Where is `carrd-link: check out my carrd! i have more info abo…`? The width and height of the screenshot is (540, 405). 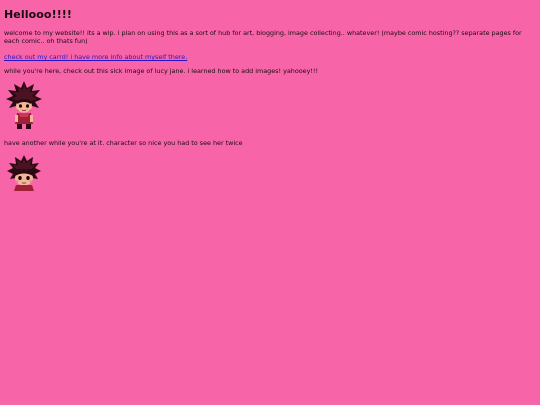
carrd-link: check out my carrd! i have more info abo… is located at coordinates (95, 57).